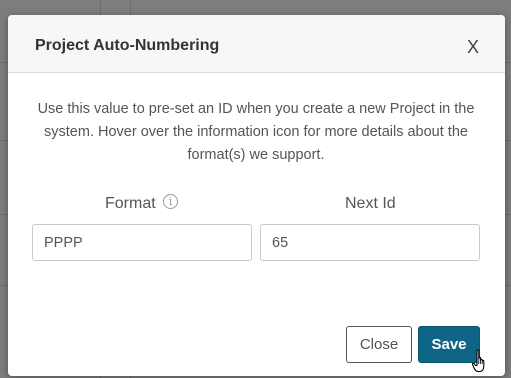 The image size is (511, 378). What do you see at coordinates (130, 203) in the screenshot?
I see `format-label: Format` at bounding box center [130, 203].